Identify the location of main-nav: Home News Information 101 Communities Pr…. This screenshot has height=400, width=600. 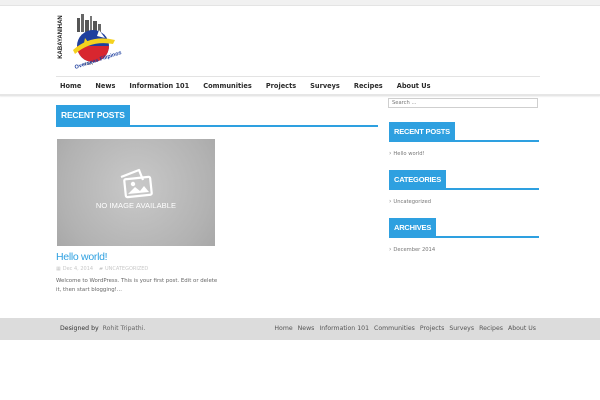
(298, 85).